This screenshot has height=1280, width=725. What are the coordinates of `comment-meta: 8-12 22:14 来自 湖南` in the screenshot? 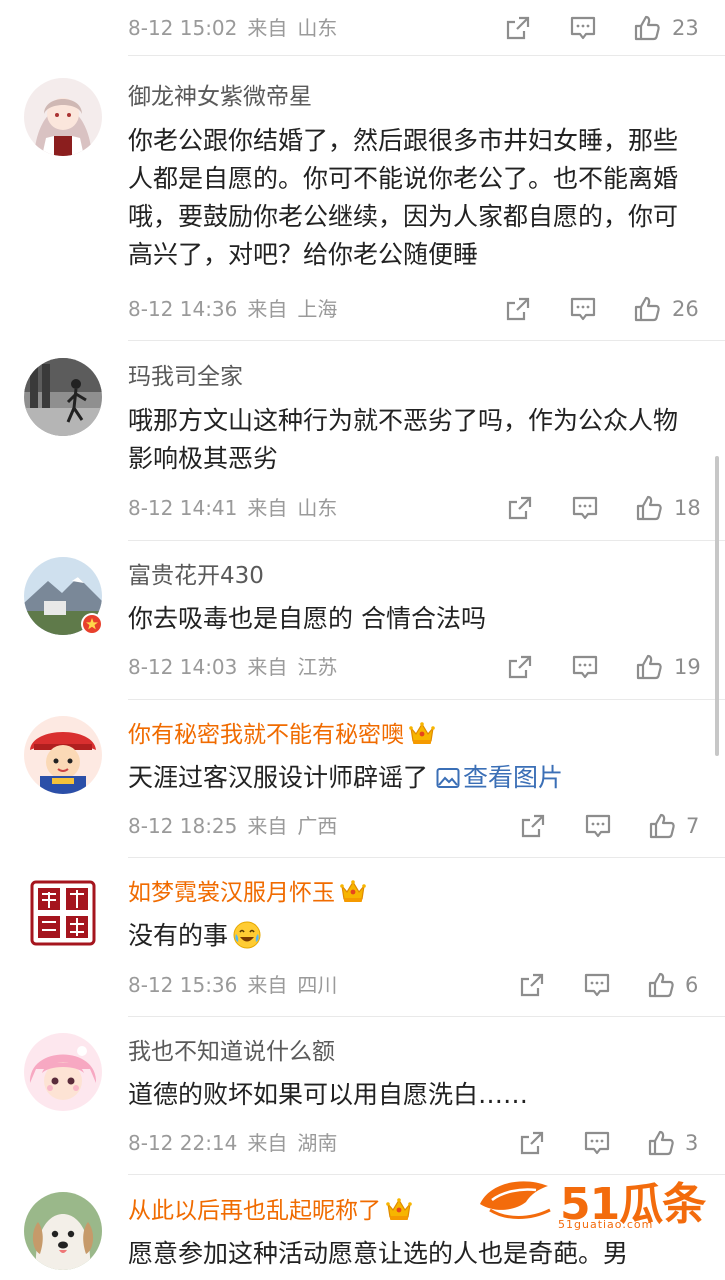 It's located at (233, 1143).